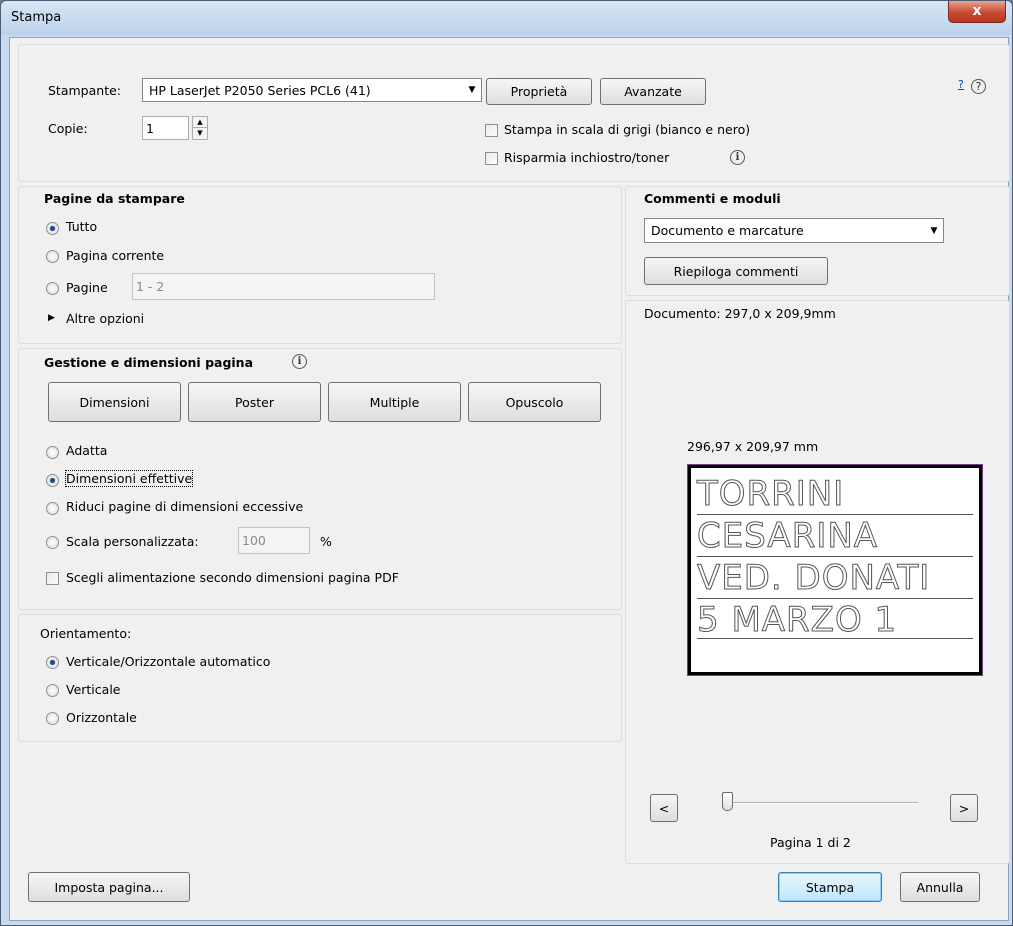  Describe the element at coordinates (115, 255) in the screenshot. I see `radio-current-page-label: Pagina corrente` at that location.